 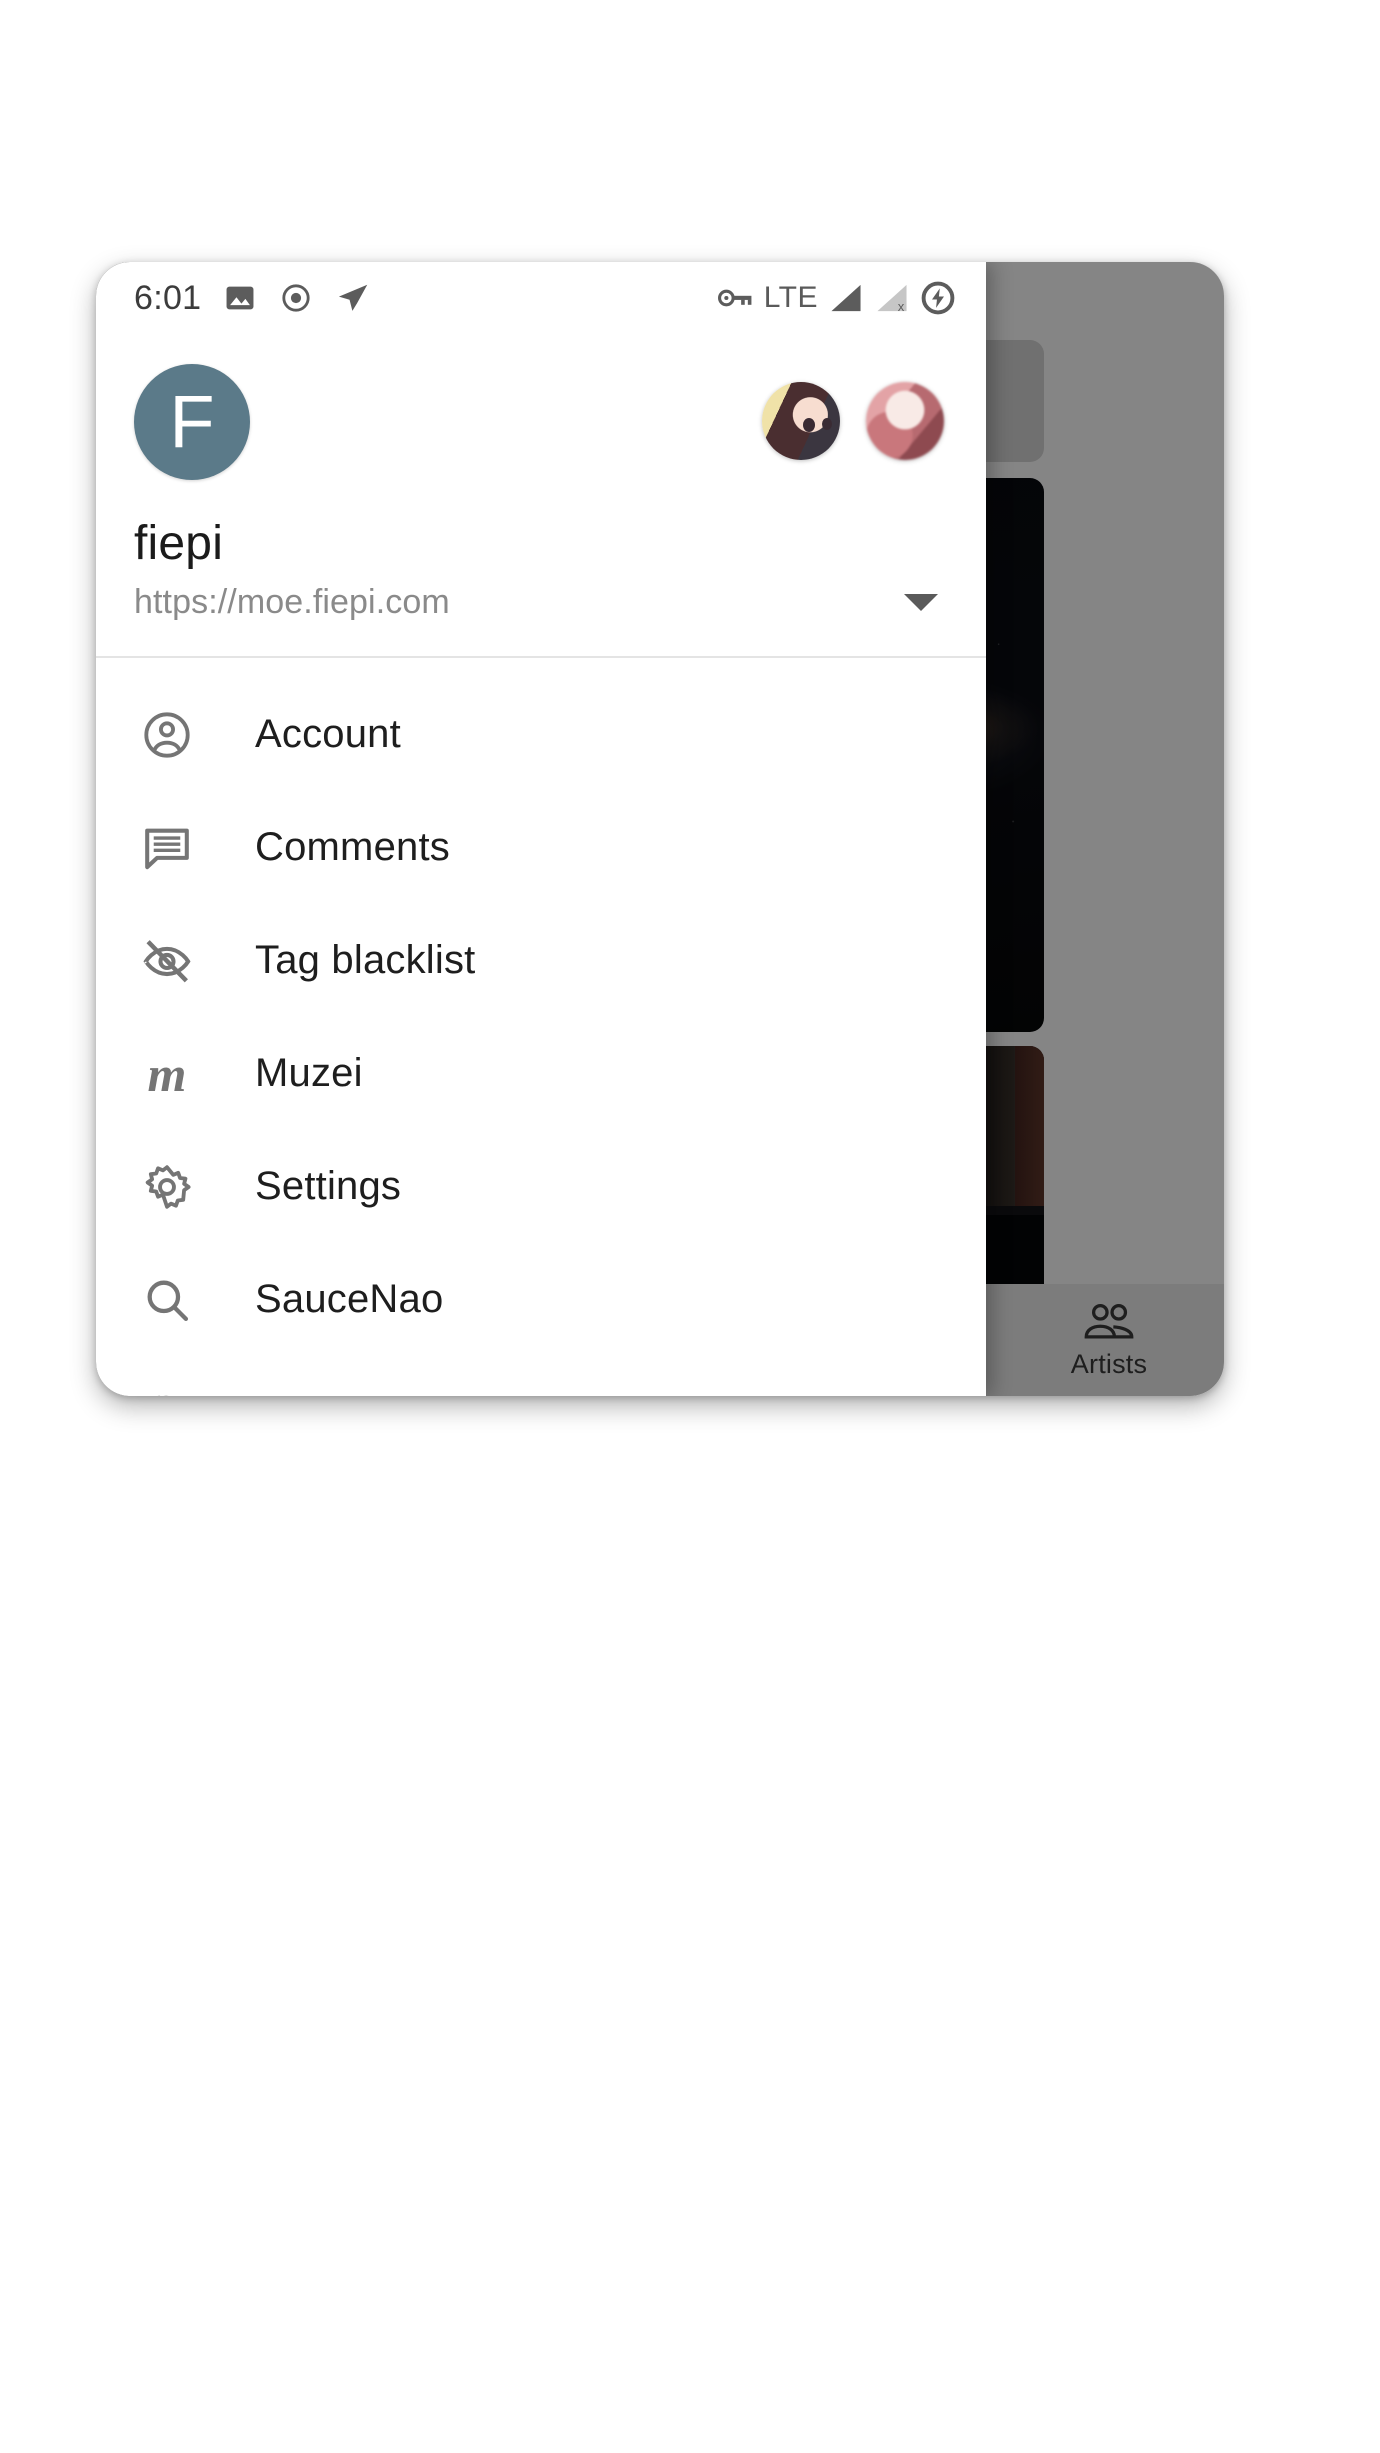 What do you see at coordinates (853, 412) in the screenshot?
I see `alt-account-avatars` at bounding box center [853, 412].